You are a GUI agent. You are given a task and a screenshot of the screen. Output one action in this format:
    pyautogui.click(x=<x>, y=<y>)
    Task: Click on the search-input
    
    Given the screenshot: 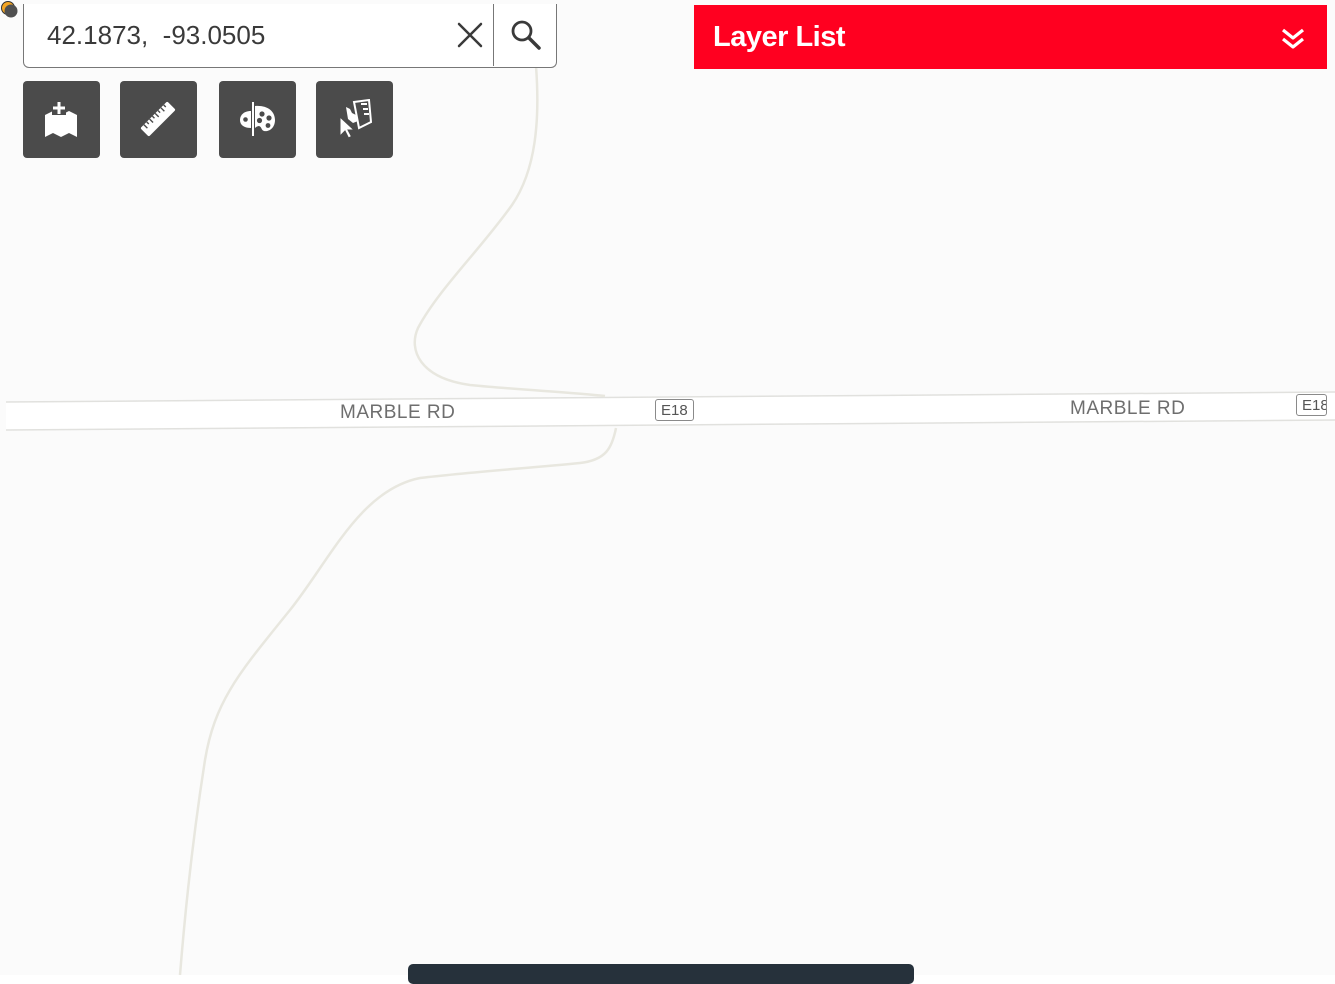 What is the action you would take?
    pyautogui.click(x=234, y=35)
    